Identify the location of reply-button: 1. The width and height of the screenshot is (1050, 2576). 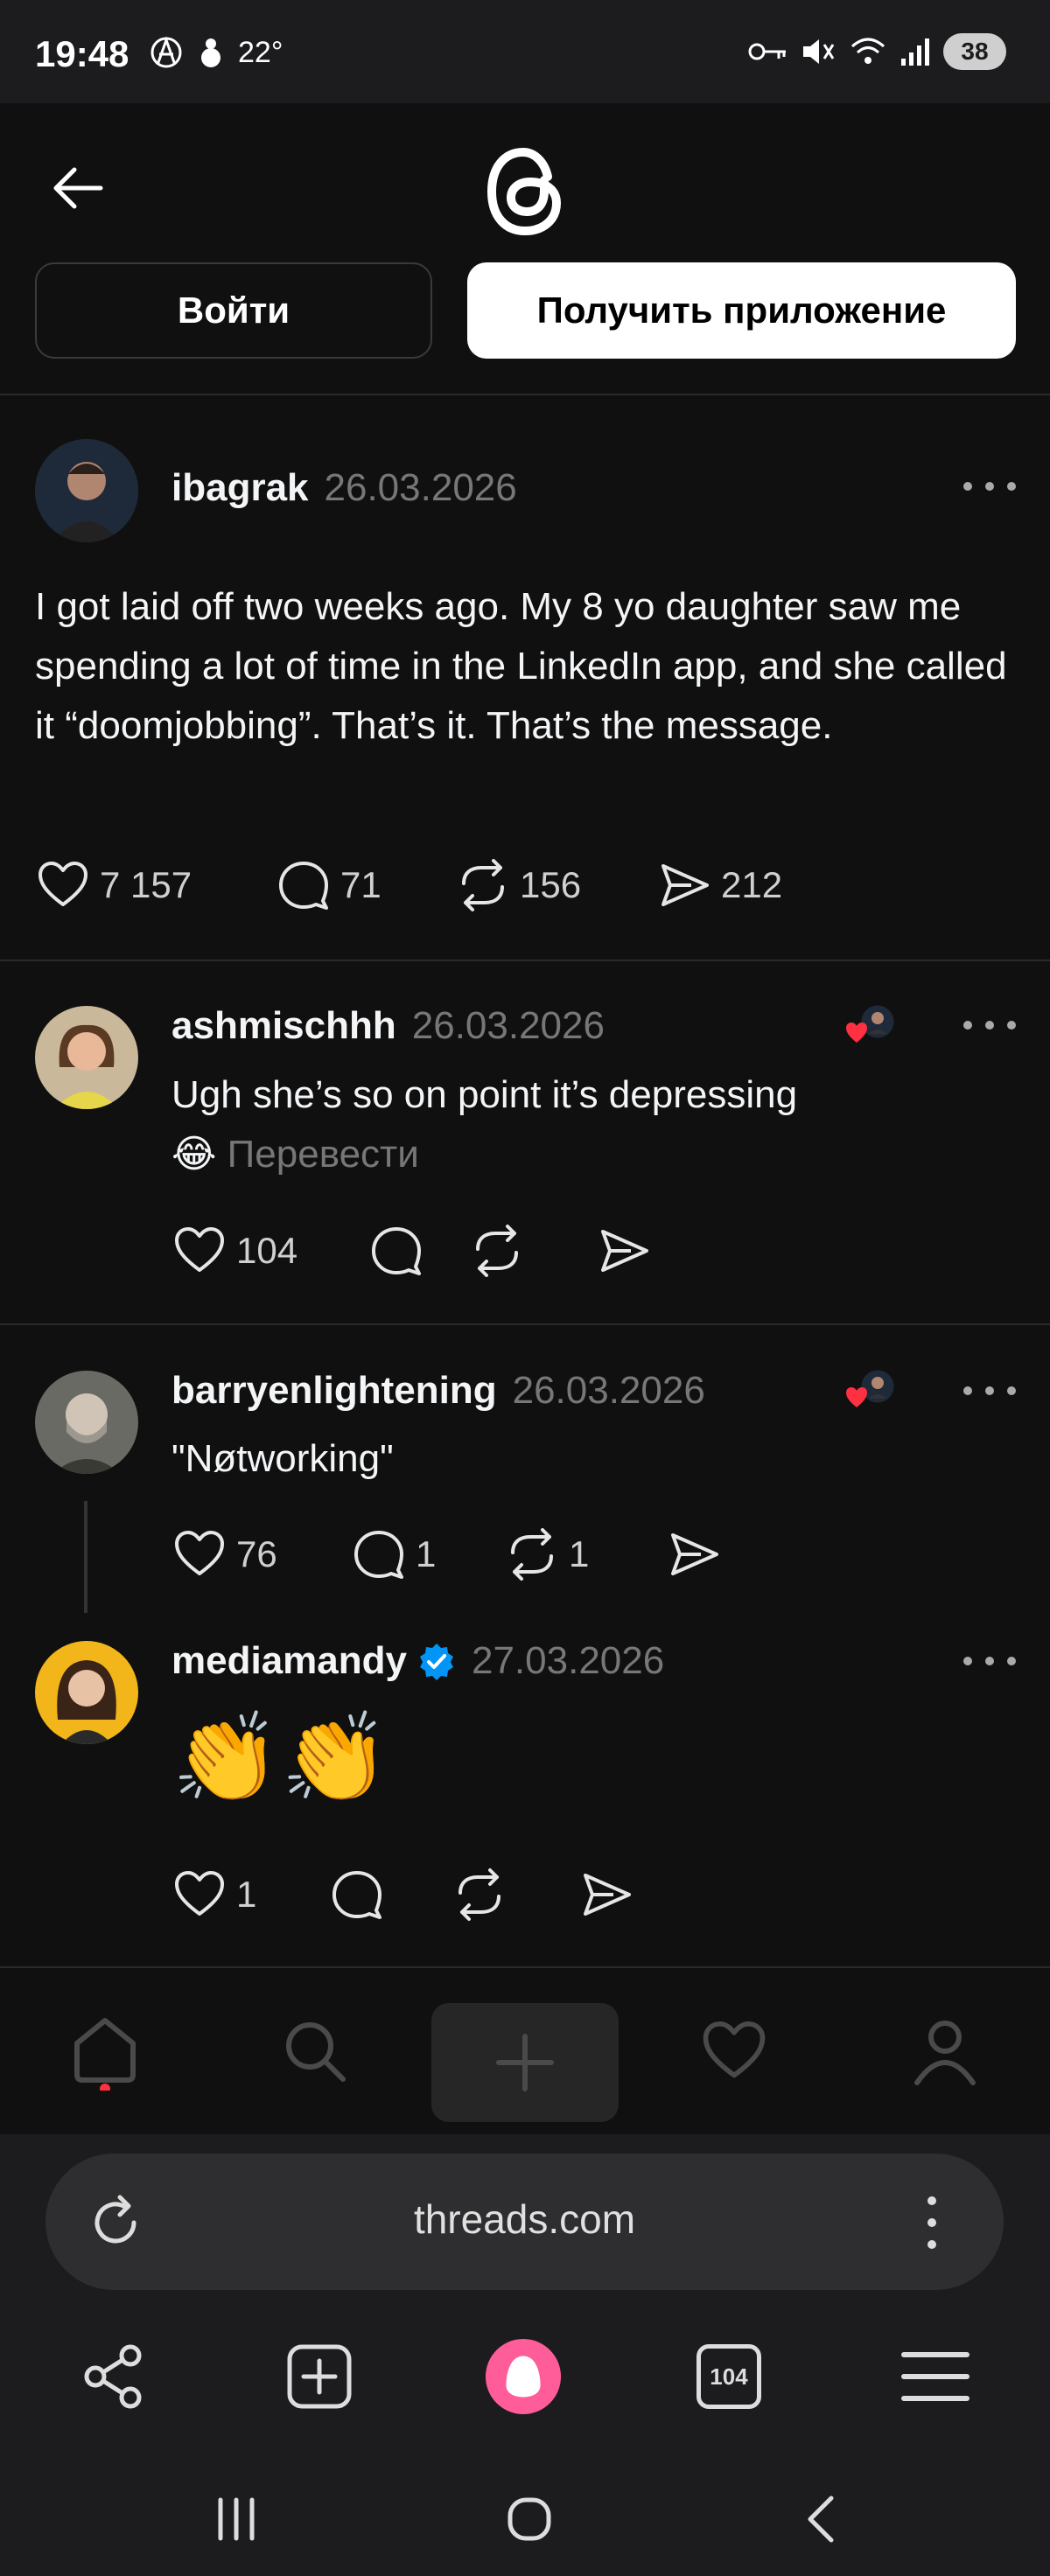
(427, 1554).